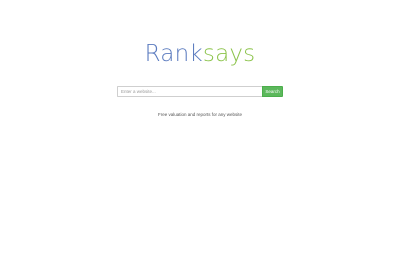 This screenshot has width=400, height=279. What do you see at coordinates (173, 54) in the screenshot?
I see `logo-text-rank: Rank` at bounding box center [173, 54].